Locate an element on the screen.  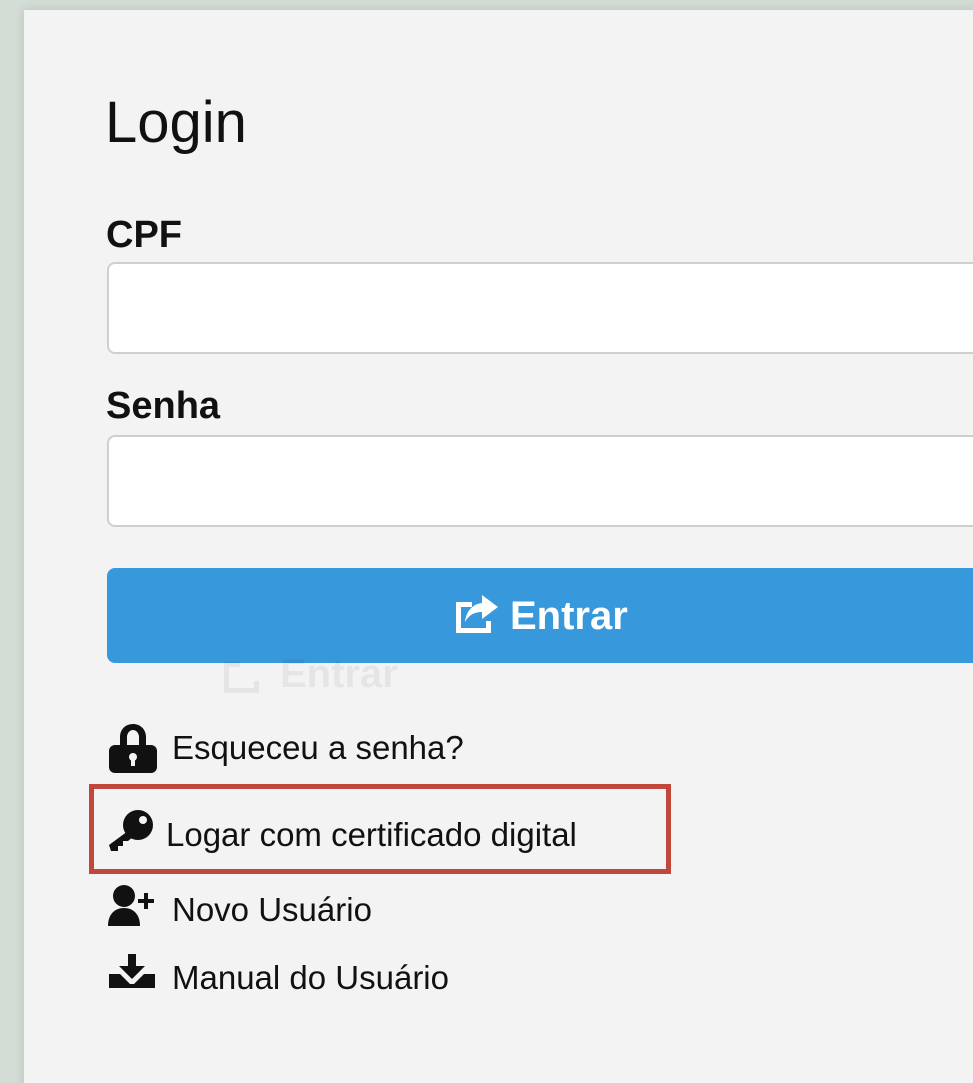
page-title: Login is located at coordinates (176, 122).